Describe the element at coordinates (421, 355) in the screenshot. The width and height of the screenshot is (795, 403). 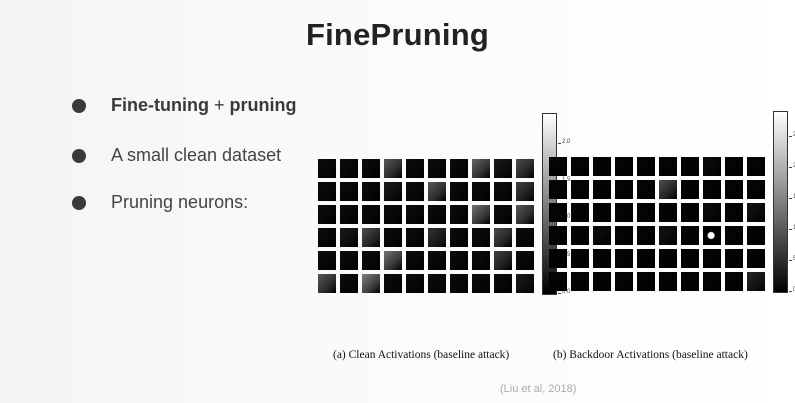
I see `caption-clean-activations: (a) Clean Activations (baseline attack)` at that location.